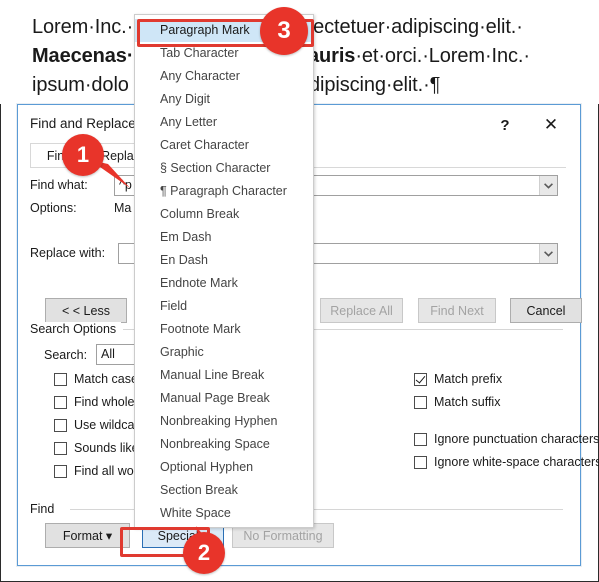  What do you see at coordinates (100, 448) in the screenshot?
I see `checkbox-sounds-like: Sounds like (` at bounding box center [100, 448].